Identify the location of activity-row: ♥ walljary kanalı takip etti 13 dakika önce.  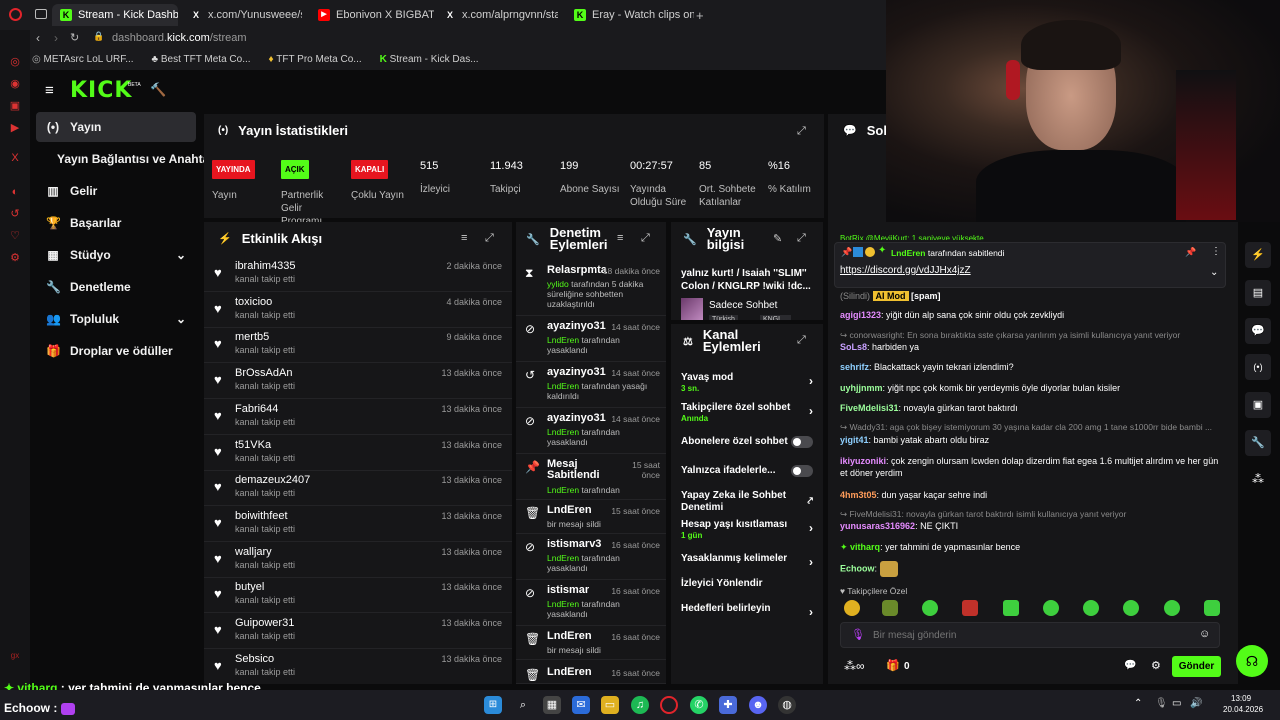
(358, 560).